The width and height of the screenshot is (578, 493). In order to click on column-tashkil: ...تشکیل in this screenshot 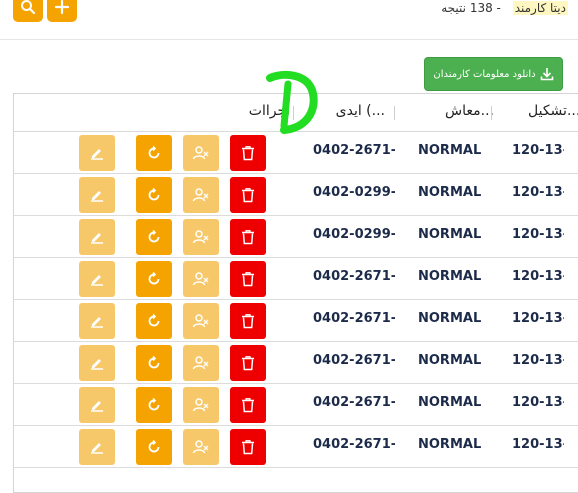, I will do `click(553, 111)`.